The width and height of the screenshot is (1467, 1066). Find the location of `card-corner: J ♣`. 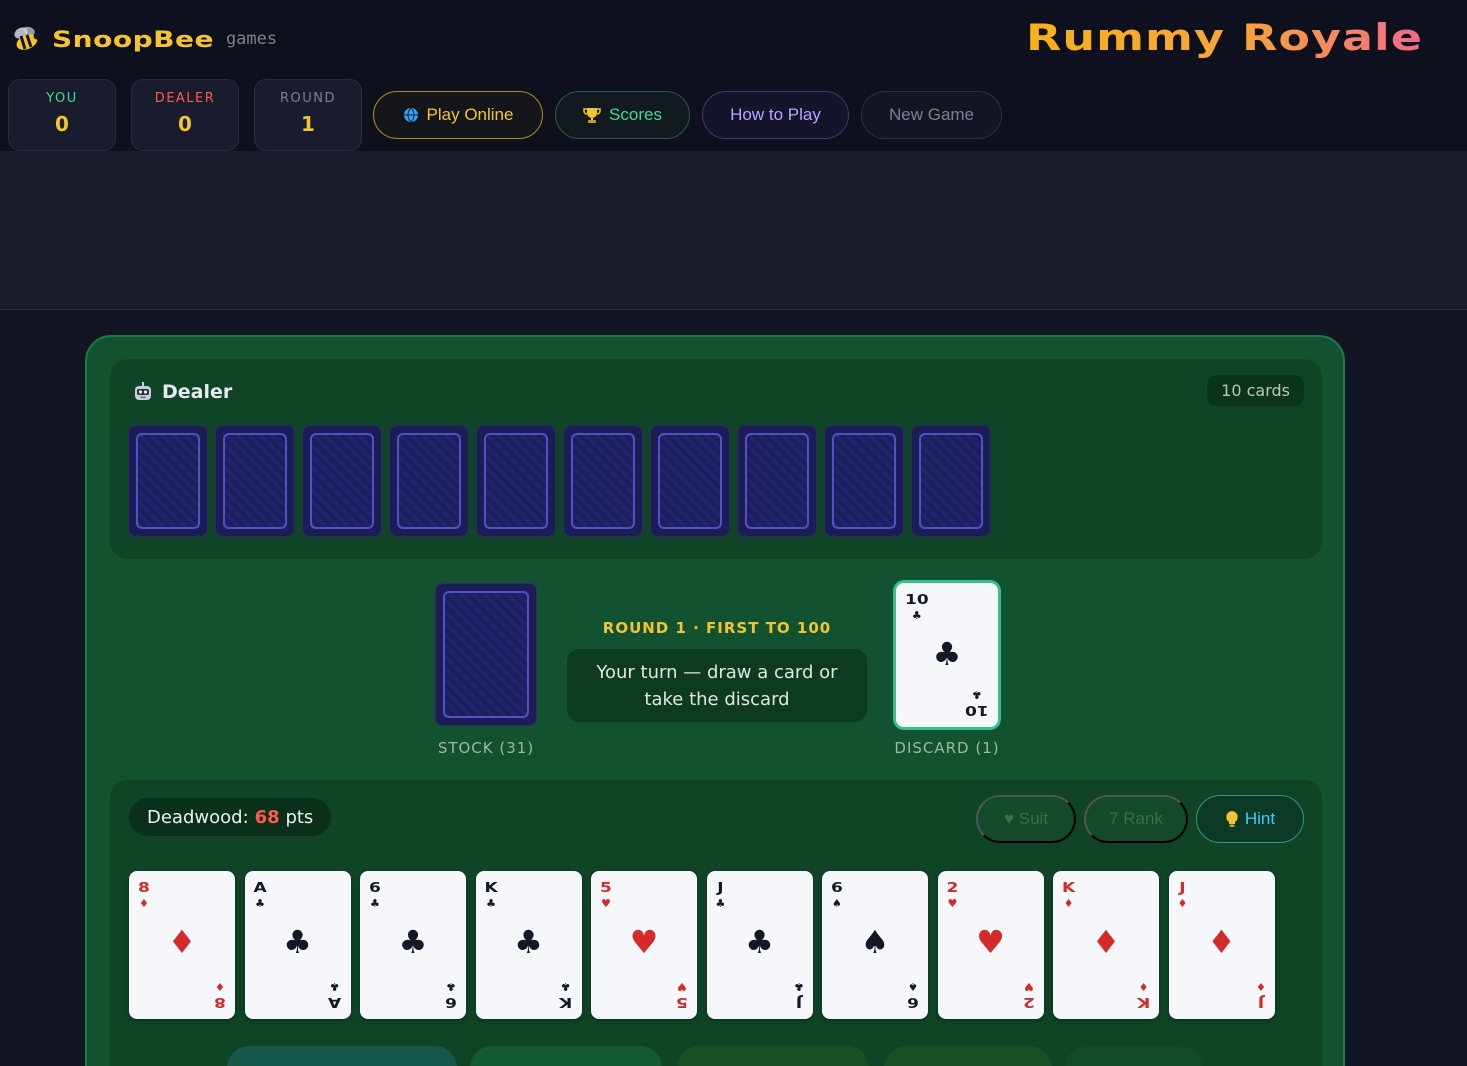

card-corner: J ♣ is located at coordinates (721, 894).